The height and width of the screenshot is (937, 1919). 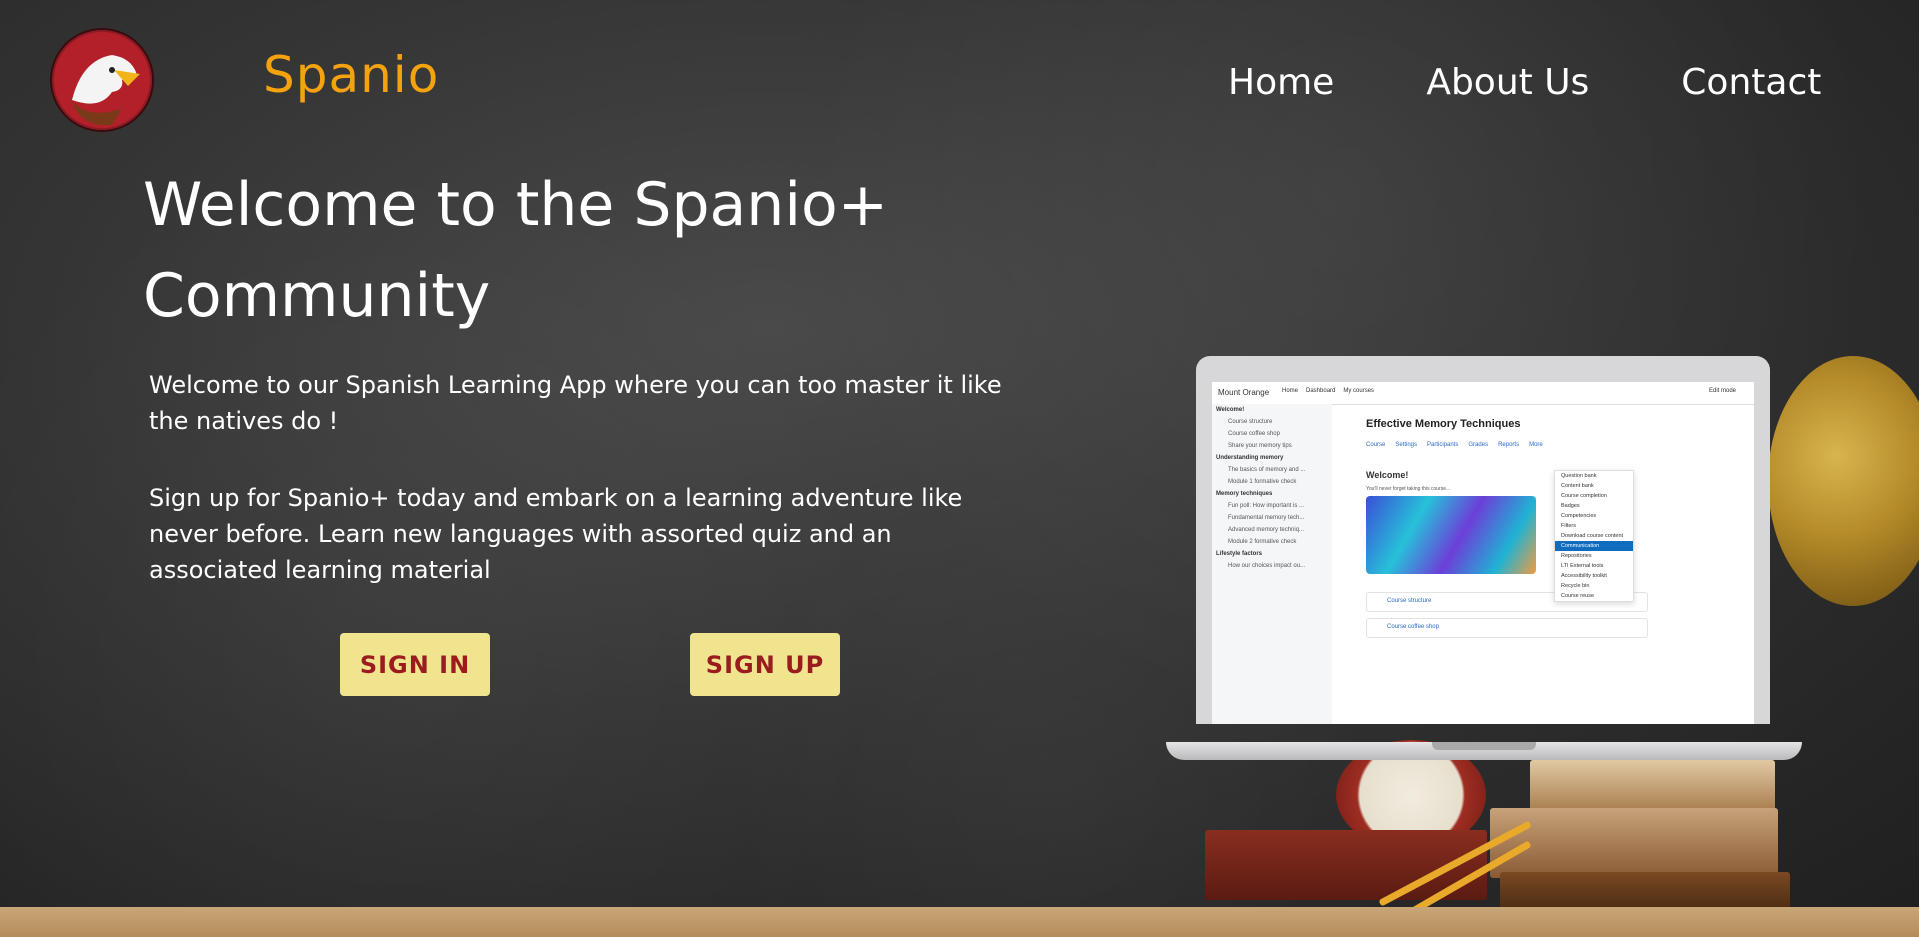 I want to click on lms-tab-more: More, so click(x=1536, y=445).